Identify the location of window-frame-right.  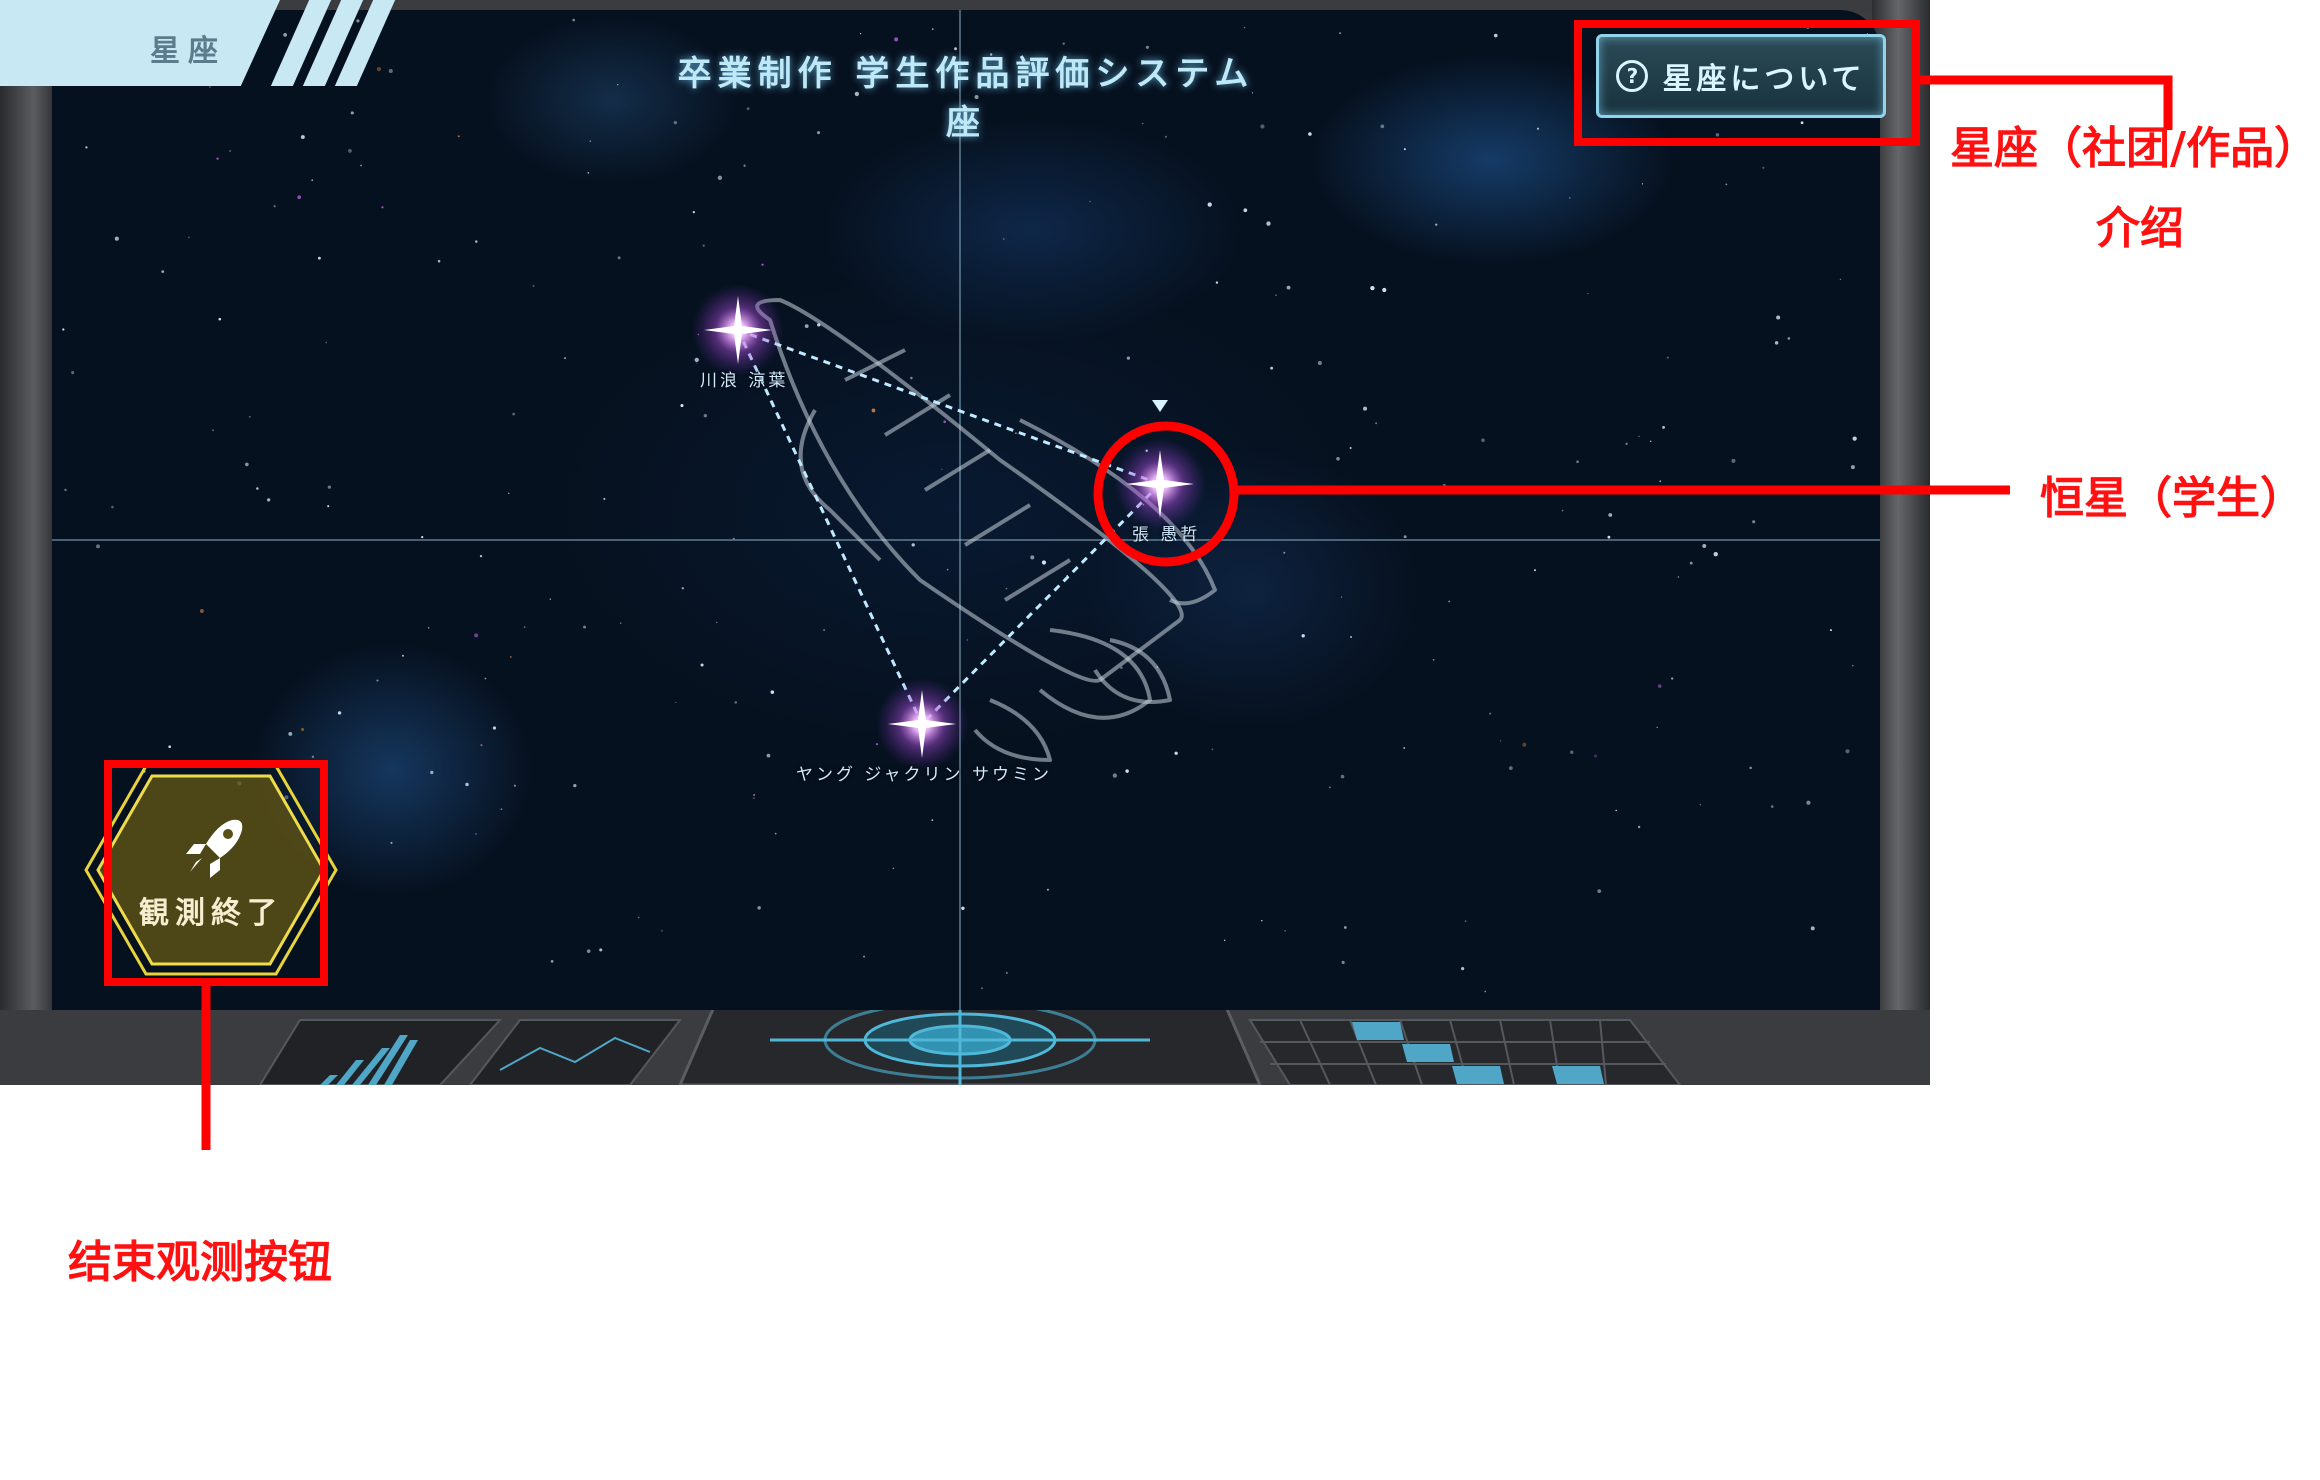
(1901, 542).